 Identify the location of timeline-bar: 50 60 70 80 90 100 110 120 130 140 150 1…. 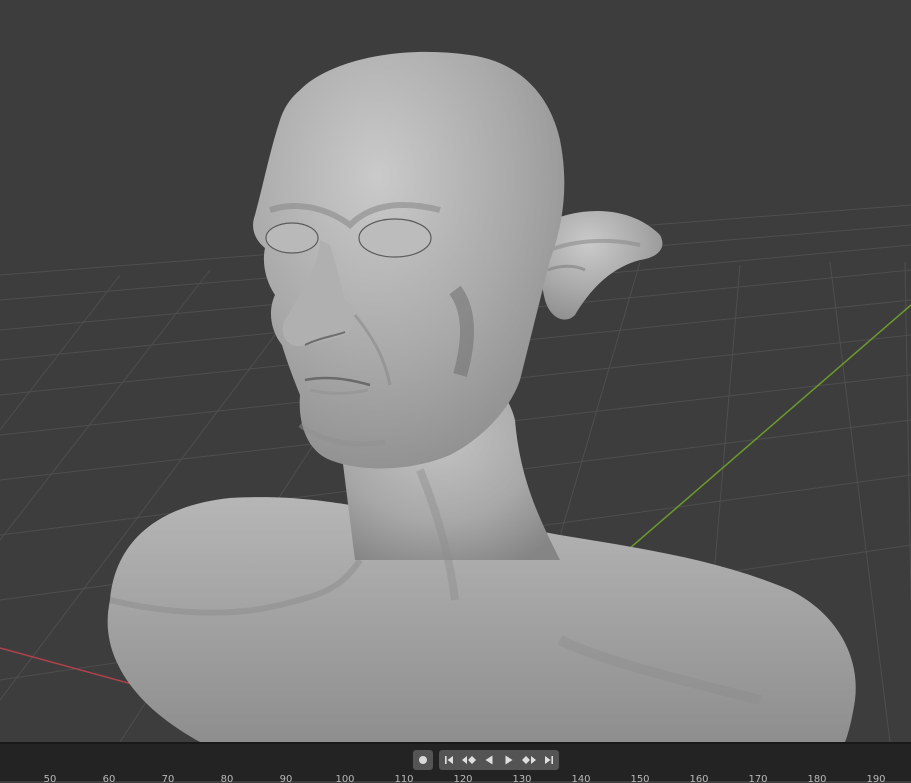
(455, 762).